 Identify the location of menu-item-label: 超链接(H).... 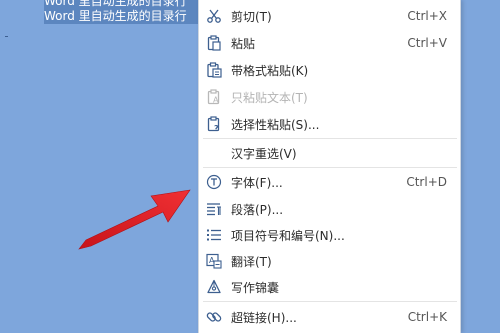
(264, 317).